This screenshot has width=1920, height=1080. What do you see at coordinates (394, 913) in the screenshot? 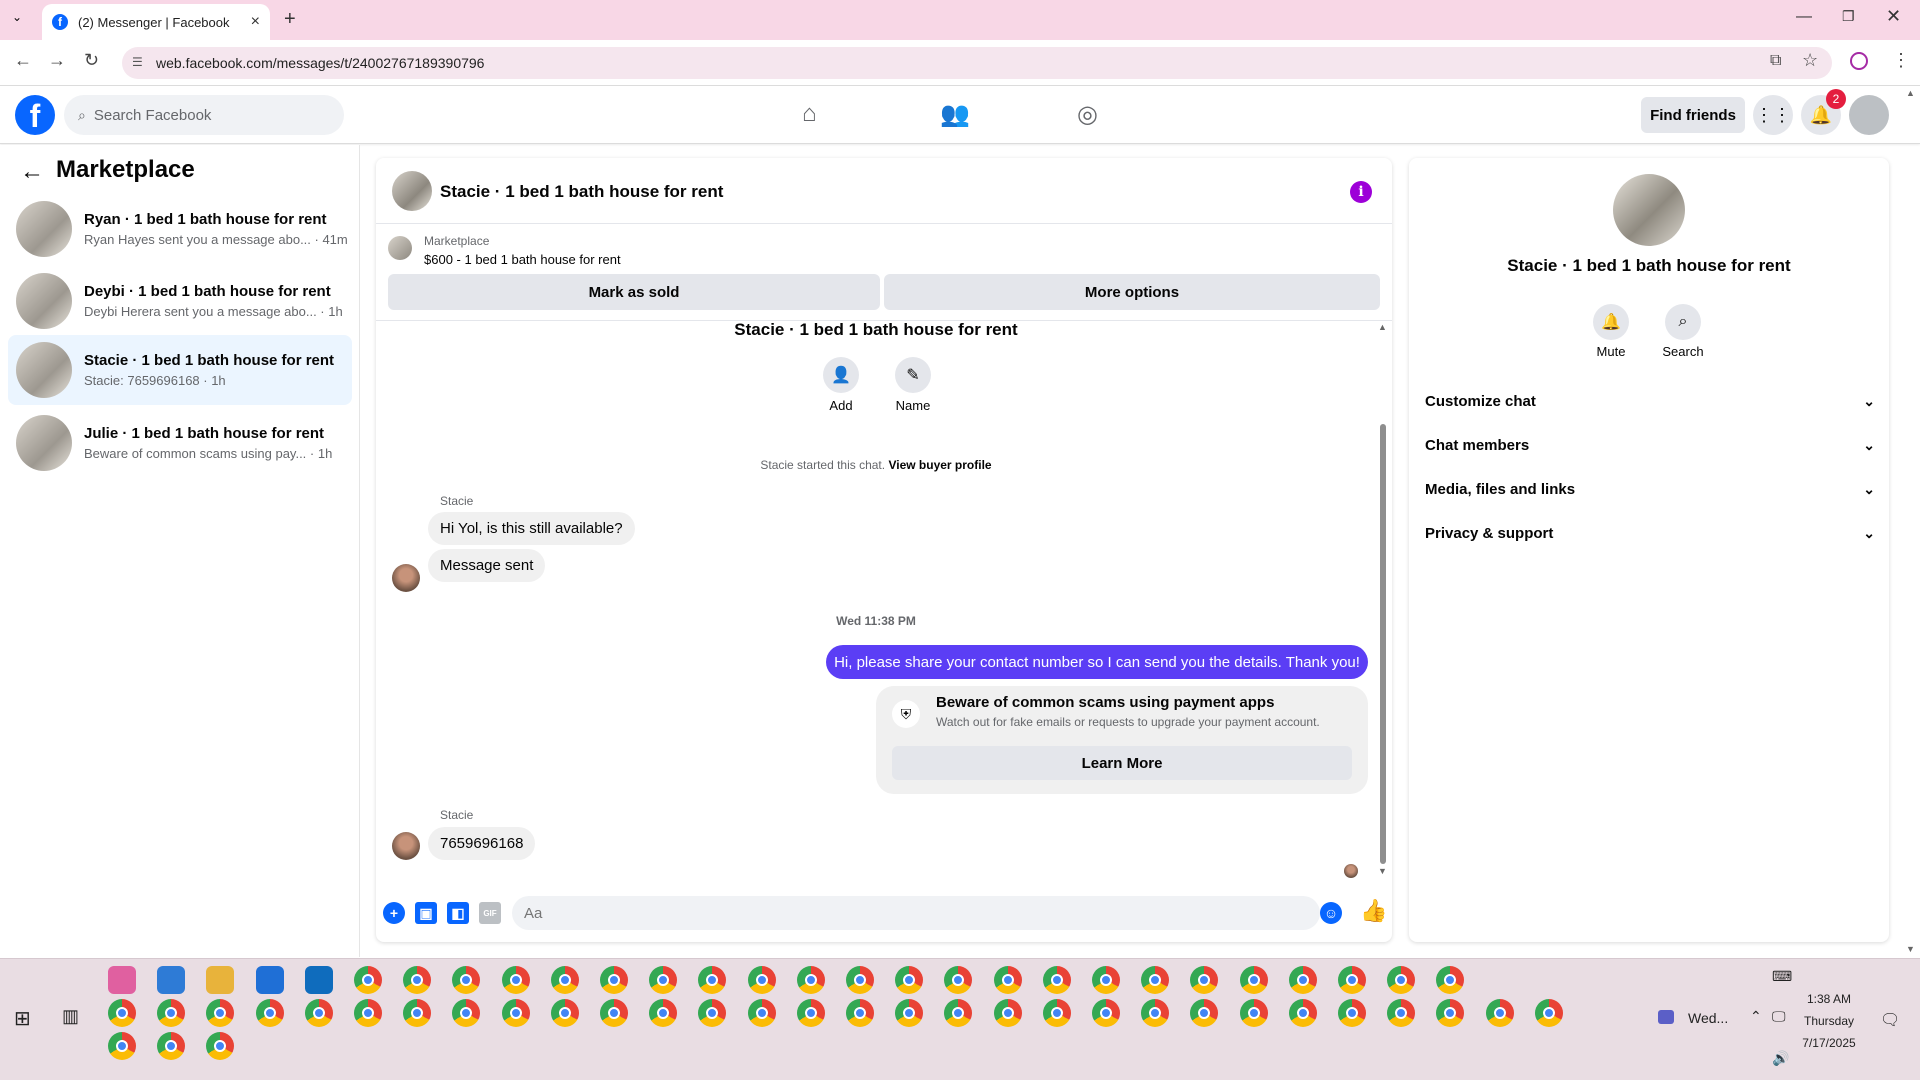
I see `plus-icon: +` at bounding box center [394, 913].